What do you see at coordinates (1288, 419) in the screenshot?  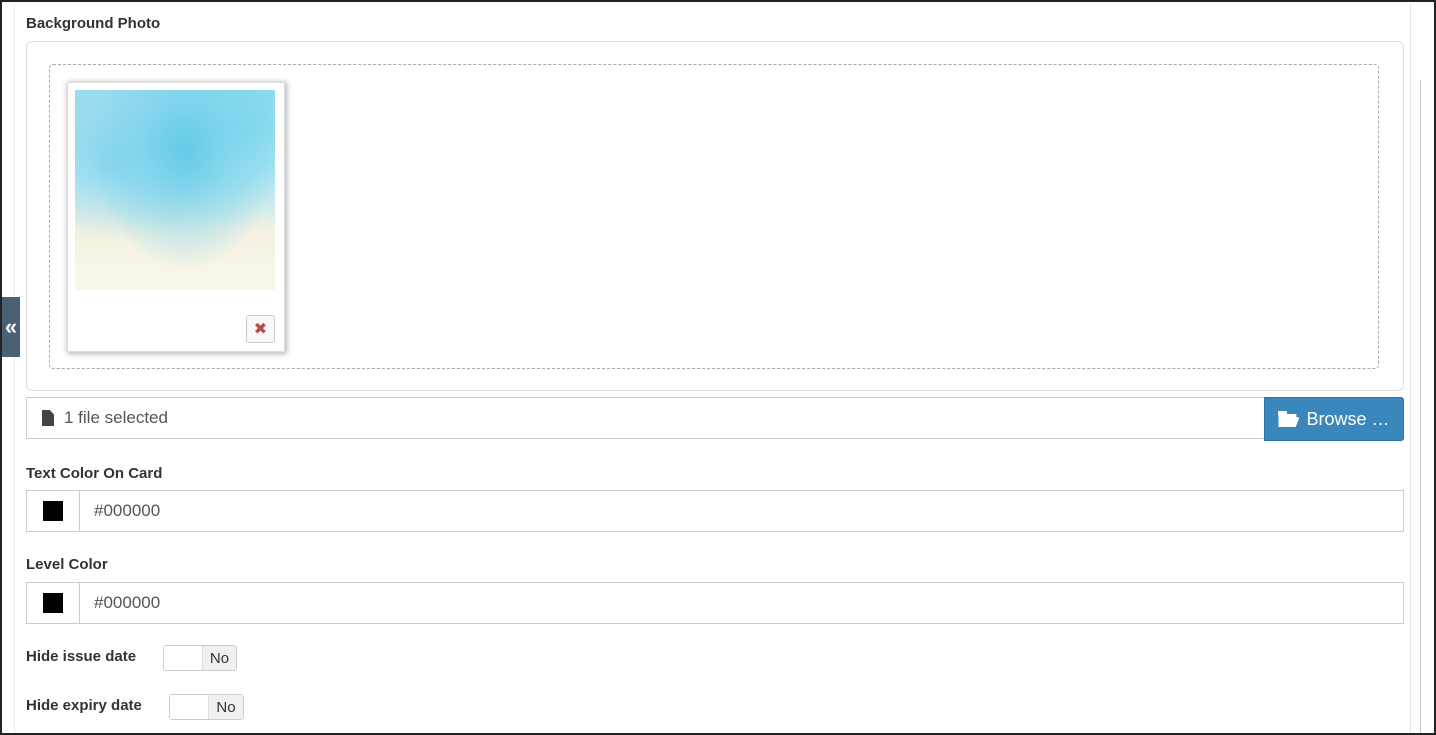 I see `folder-open-icon` at bounding box center [1288, 419].